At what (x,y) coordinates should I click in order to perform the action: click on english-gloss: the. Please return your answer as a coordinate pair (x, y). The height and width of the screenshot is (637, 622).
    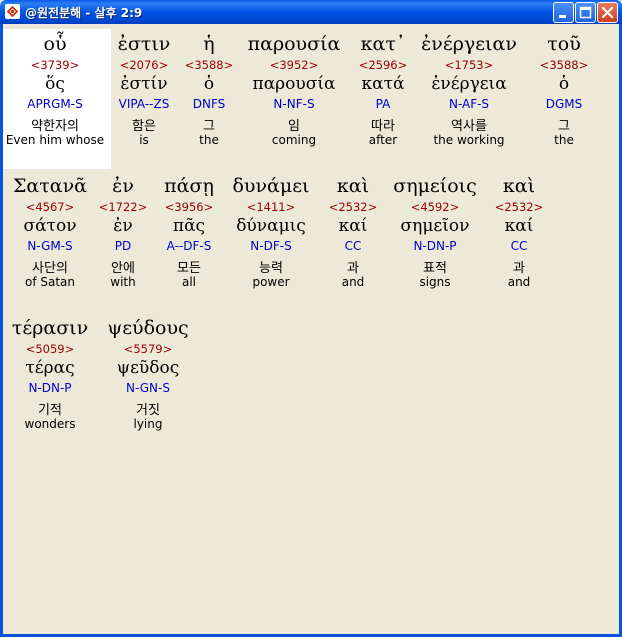
    Looking at the image, I should click on (564, 140).